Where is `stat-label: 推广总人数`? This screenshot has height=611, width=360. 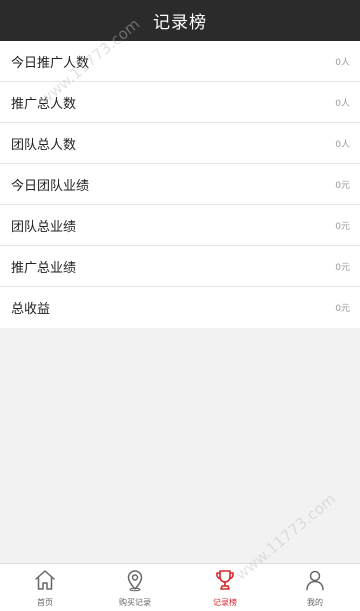 stat-label: 推广总人数 is located at coordinates (44, 104).